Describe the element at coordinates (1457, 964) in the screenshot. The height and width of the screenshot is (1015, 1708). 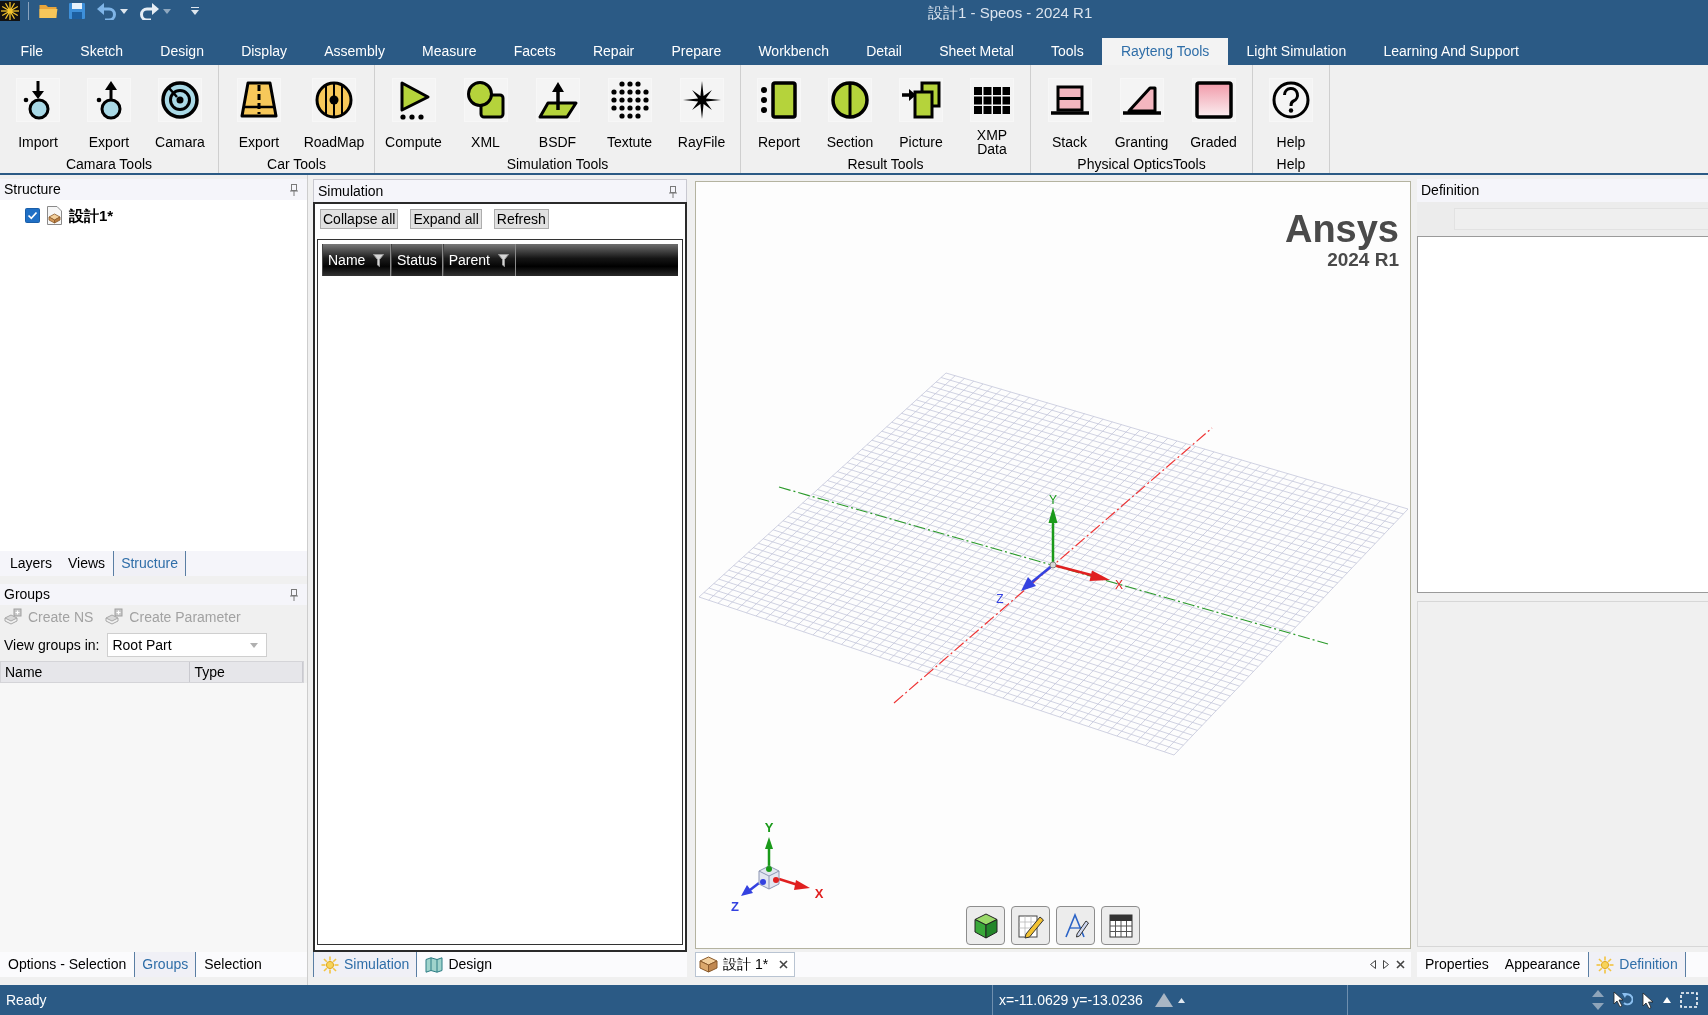
I see `panel-tab: Properties` at that location.